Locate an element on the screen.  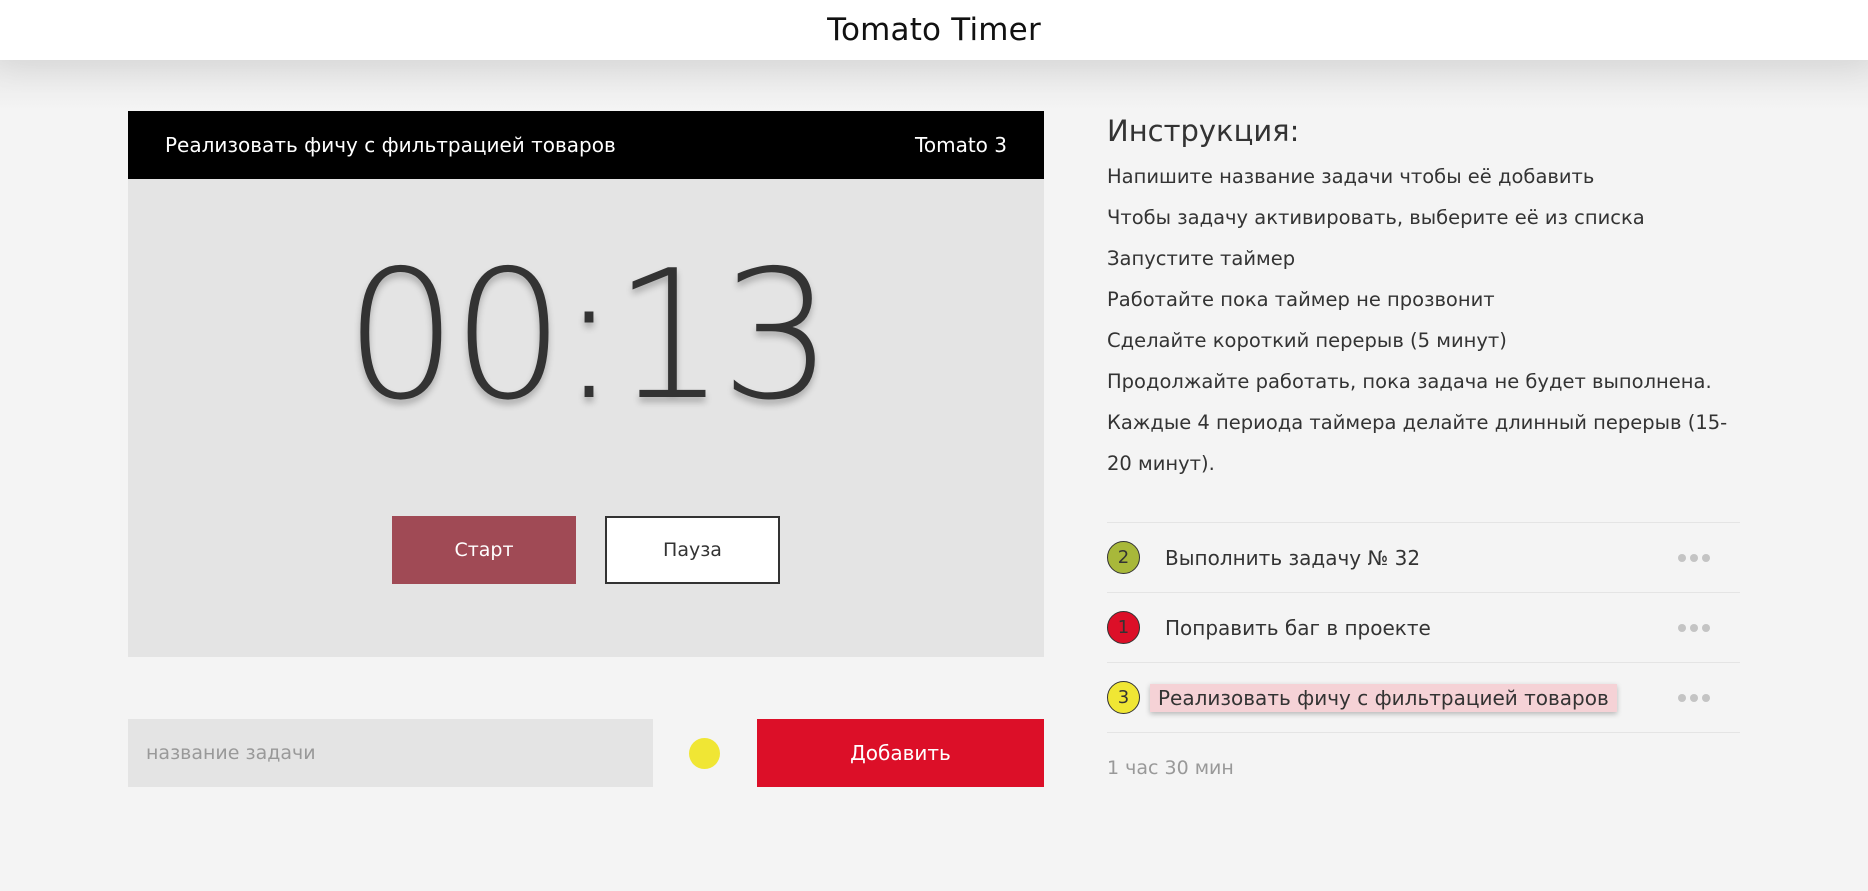
task-name: Поправить баг в проекте is located at coordinates (1298, 628).